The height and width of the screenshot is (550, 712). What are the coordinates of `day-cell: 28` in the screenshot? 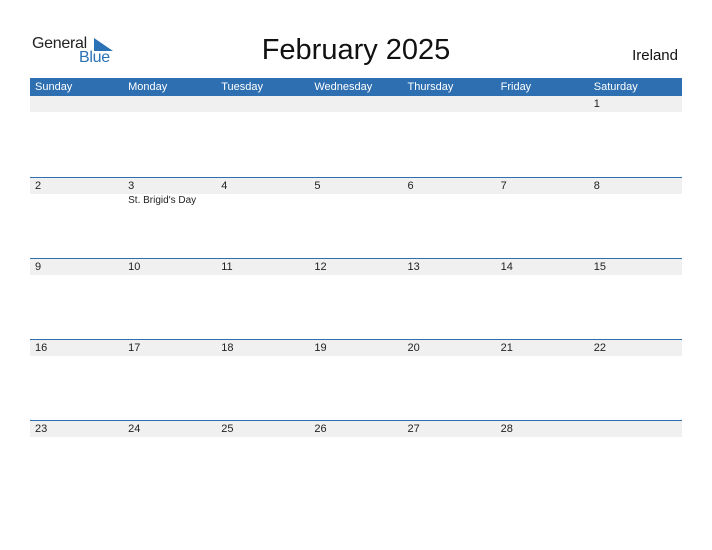 It's located at (542, 429).